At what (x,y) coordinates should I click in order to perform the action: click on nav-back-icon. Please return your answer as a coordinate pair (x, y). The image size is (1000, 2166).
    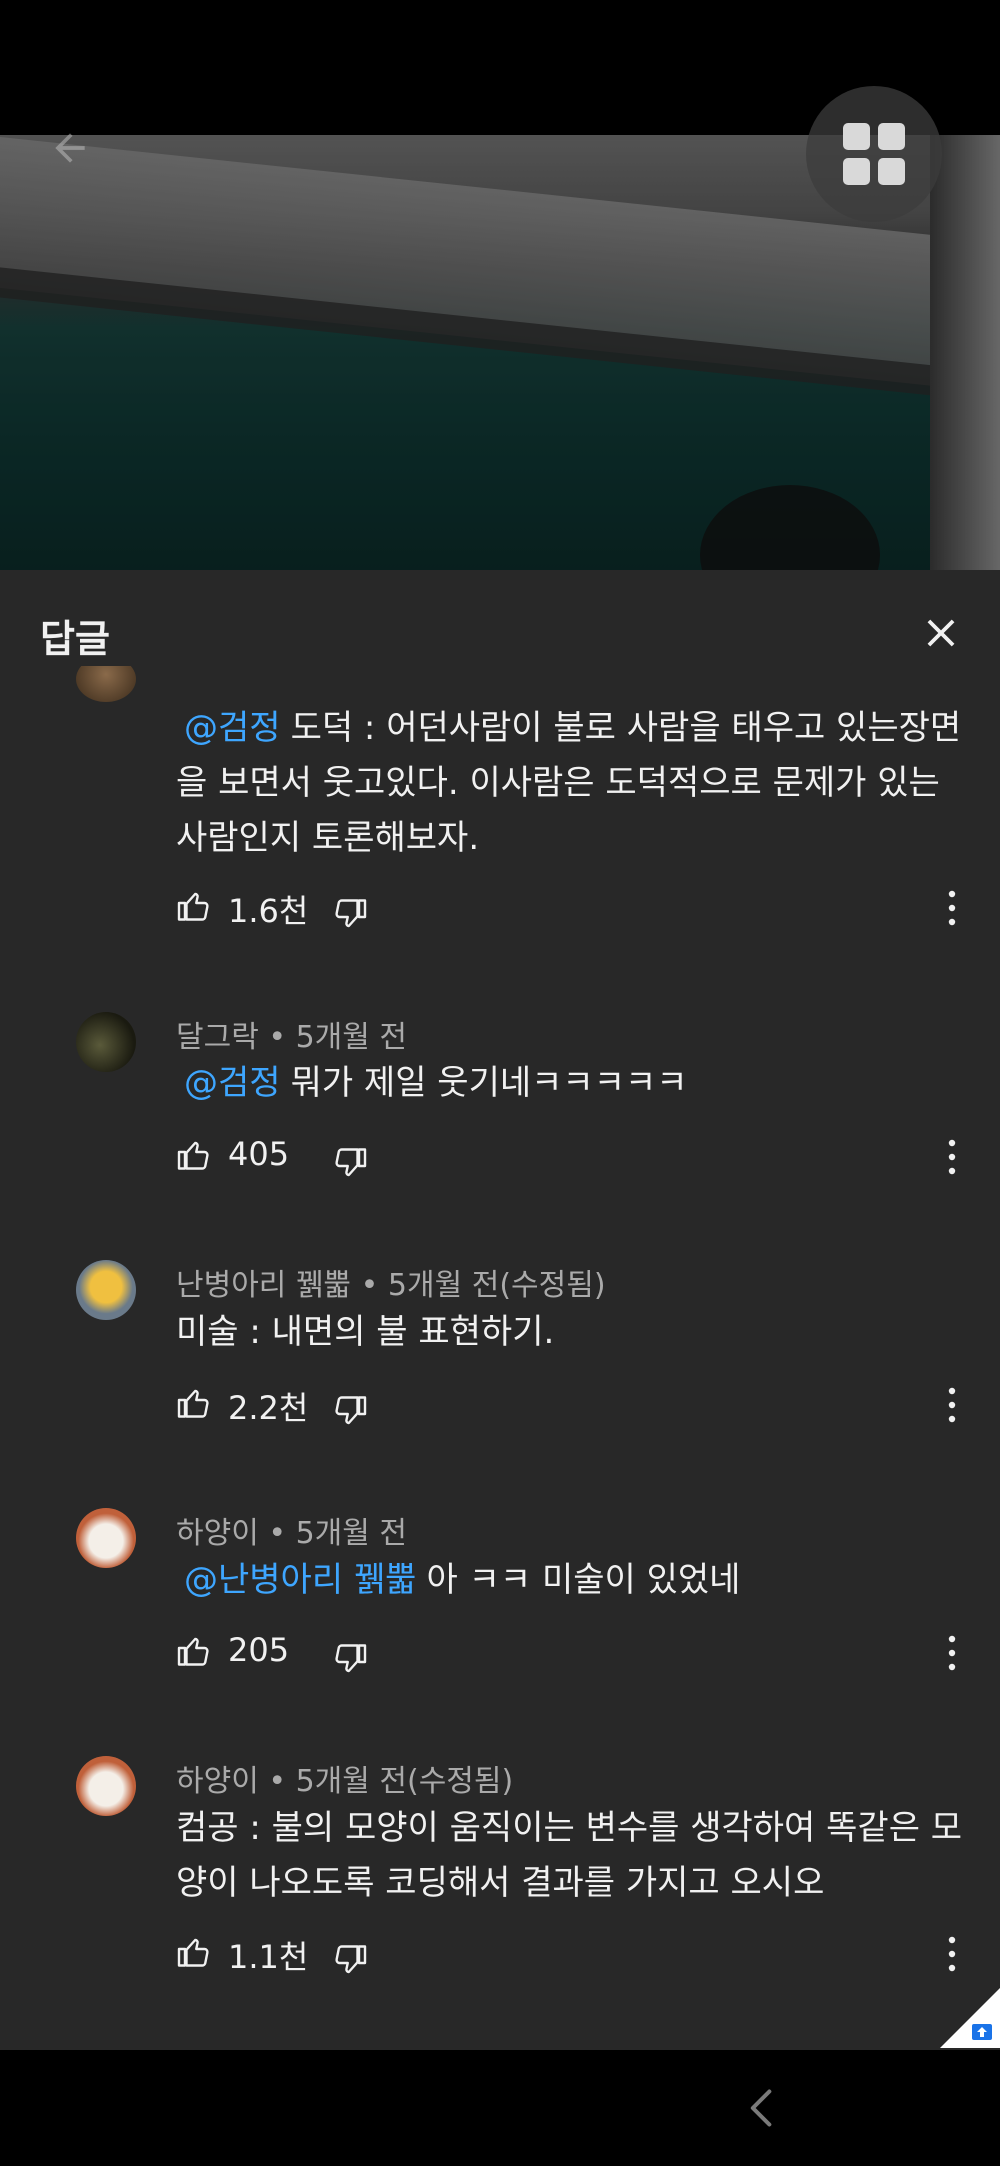
    Looking at the image, I should click on (762, 2108).